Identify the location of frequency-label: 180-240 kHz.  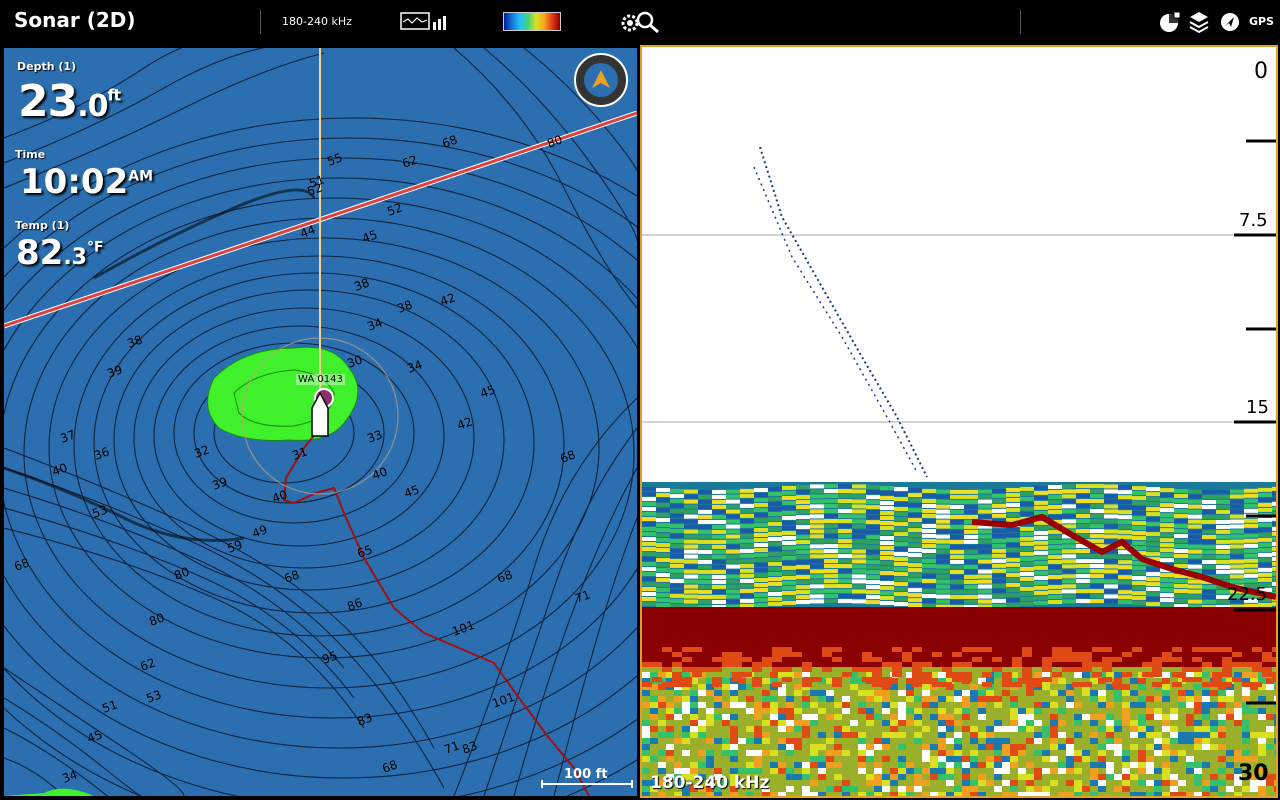
(317, 21).